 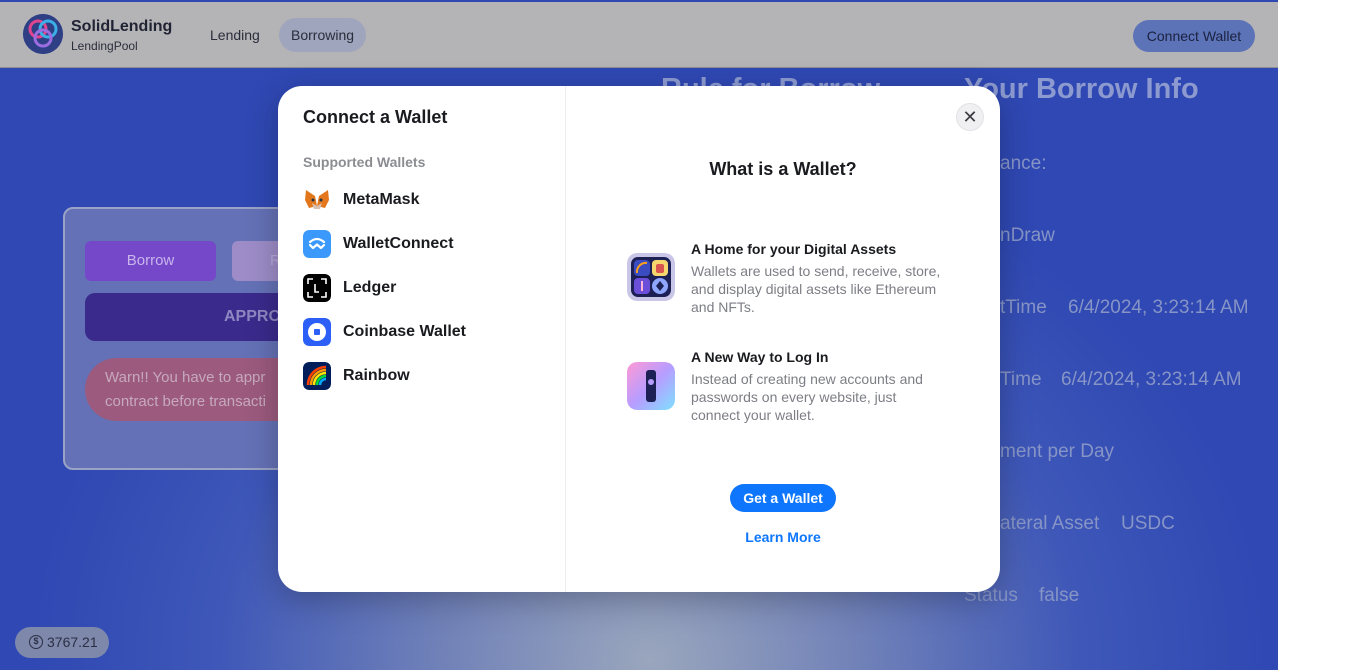 I want to click on info-value-collateral: USDC, so click(x=1148, y=523).